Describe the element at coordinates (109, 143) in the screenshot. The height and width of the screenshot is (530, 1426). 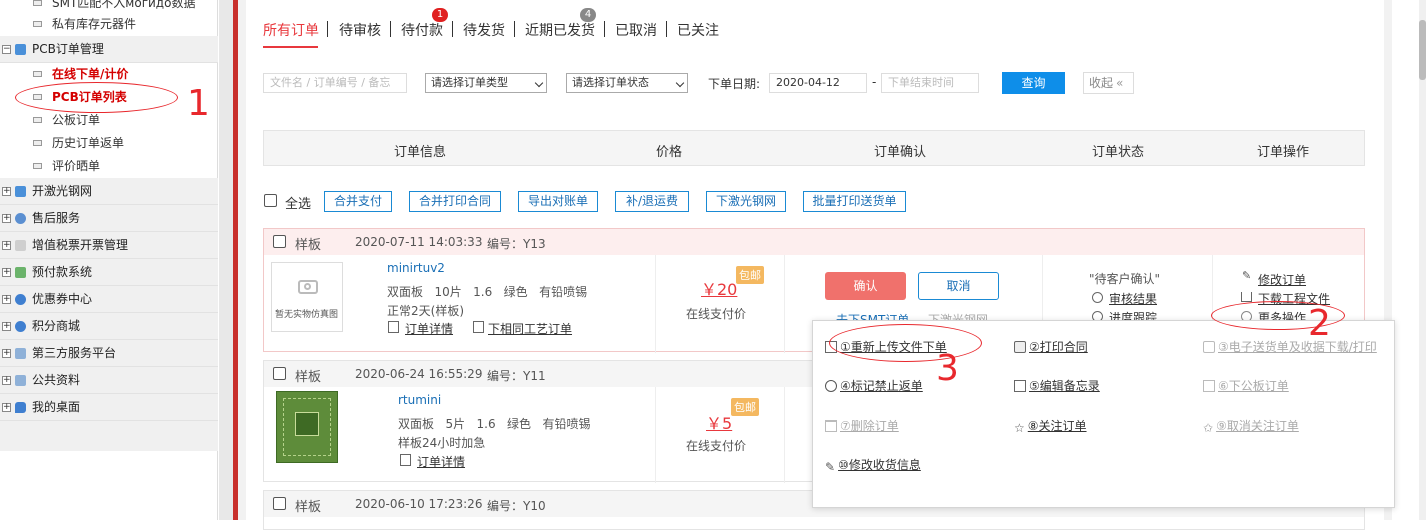
I see `sidebar-item-history-reorder: 历史订单返单` at that location.